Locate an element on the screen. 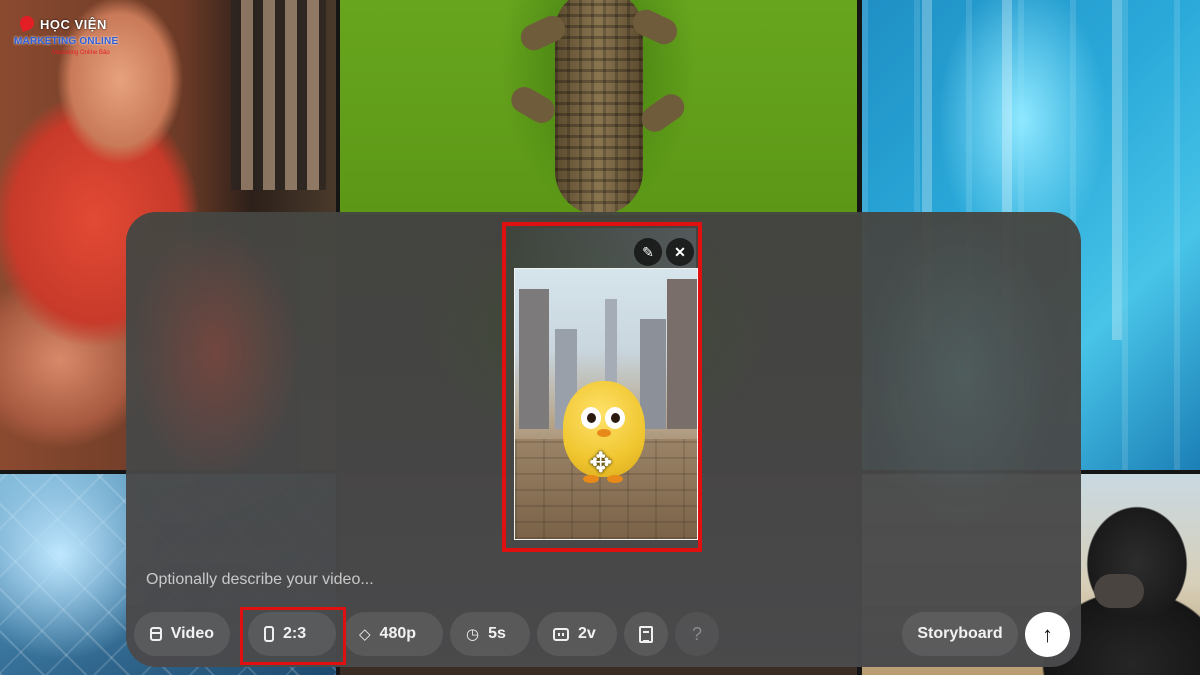  timer-icon: ◷ is located at coordinates (473, 634).